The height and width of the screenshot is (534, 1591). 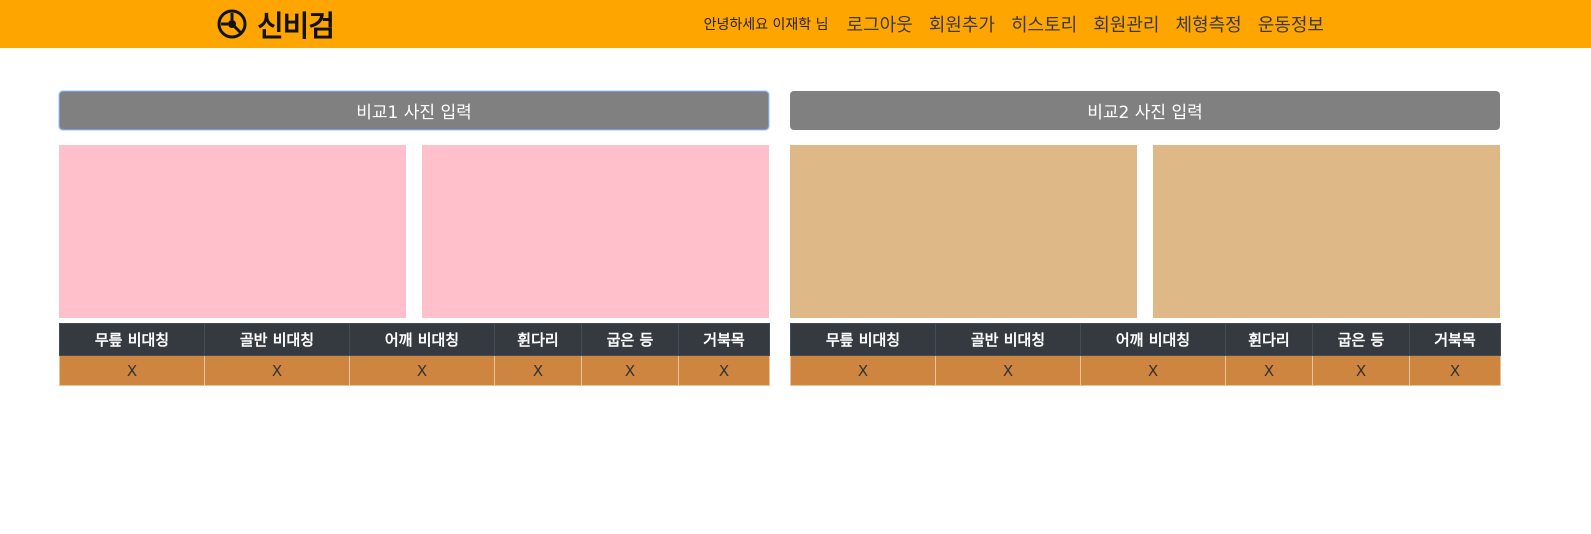 What do you see at coordinates (1145, 110) in the screenshot?
I see `compare2-photo-upload-button: 비교2 사진 입력` at bounding box center [1145, 110].